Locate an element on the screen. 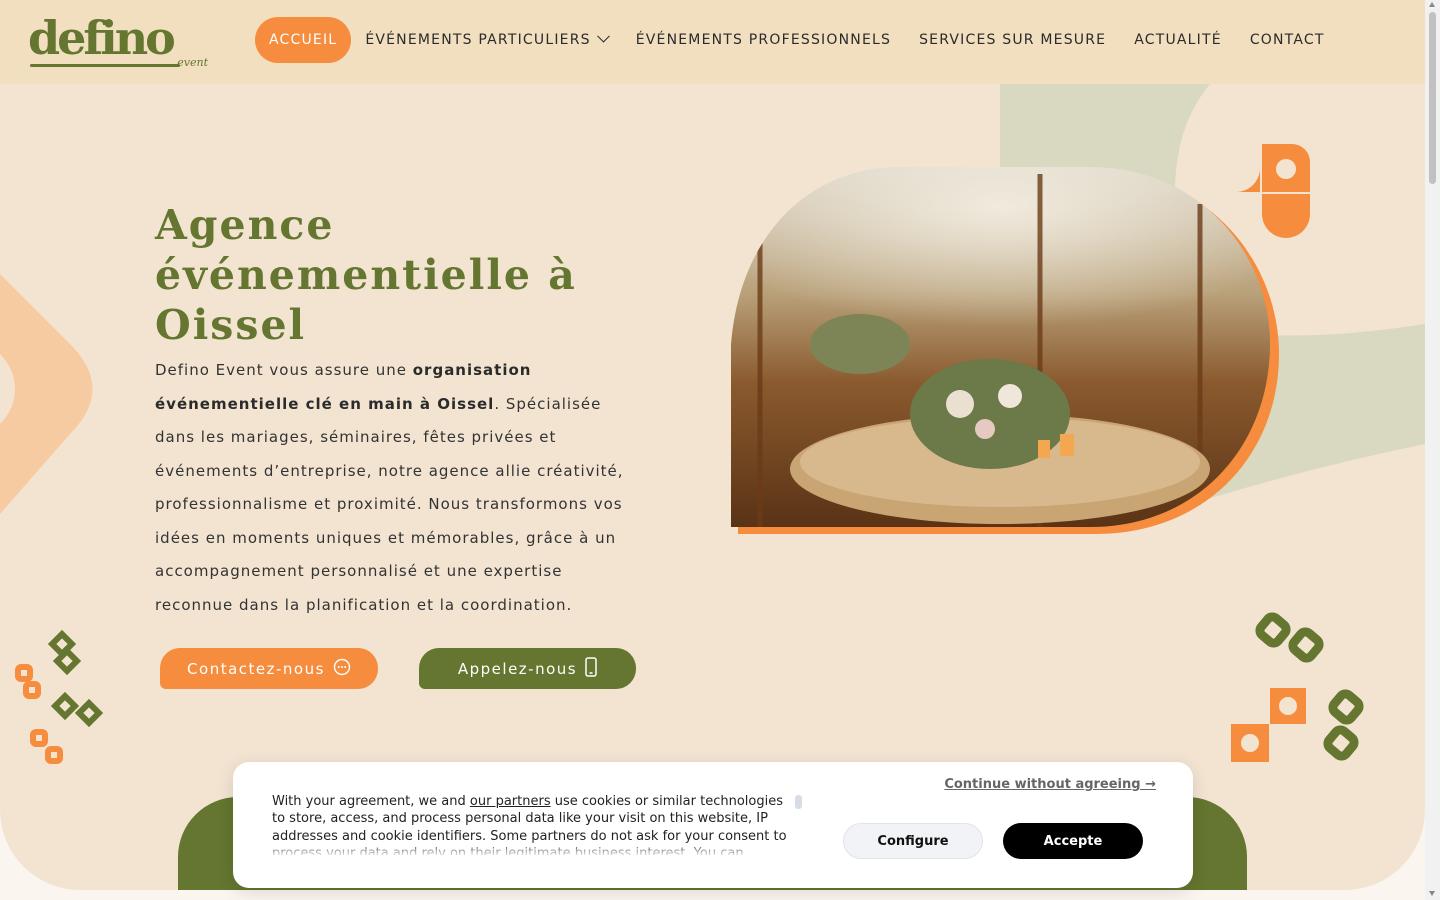 The width and height of the screenshot is (1440, 900). nav-services-sur-mesure: SERVICES SUR MESURE is located at coordinates (1012, 40).